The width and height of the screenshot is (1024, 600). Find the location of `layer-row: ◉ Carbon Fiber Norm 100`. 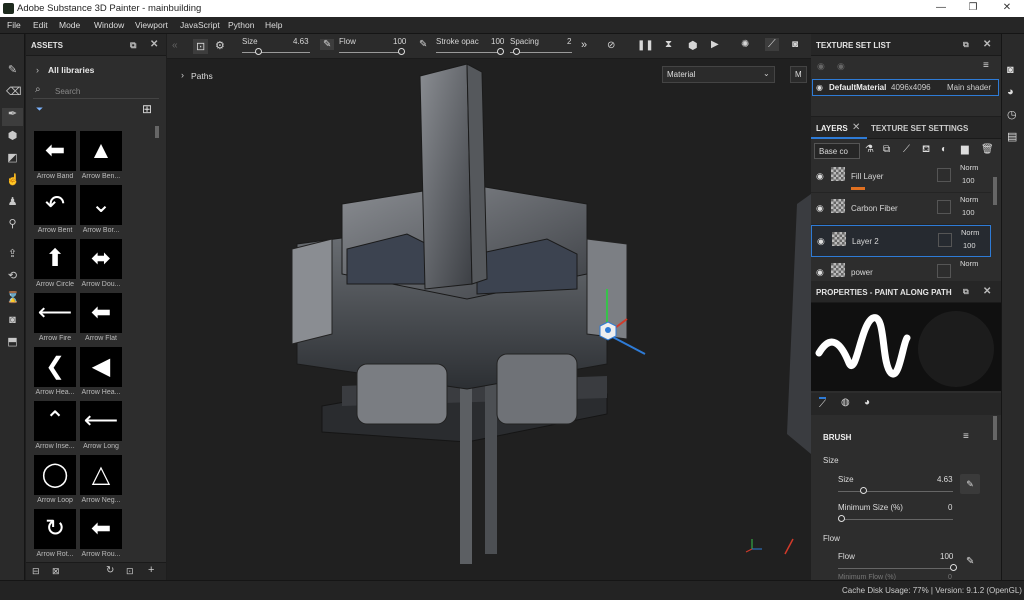

layer-row: ◉ Carbon Fiber Norm 100 is located at coordinates (901, 209).